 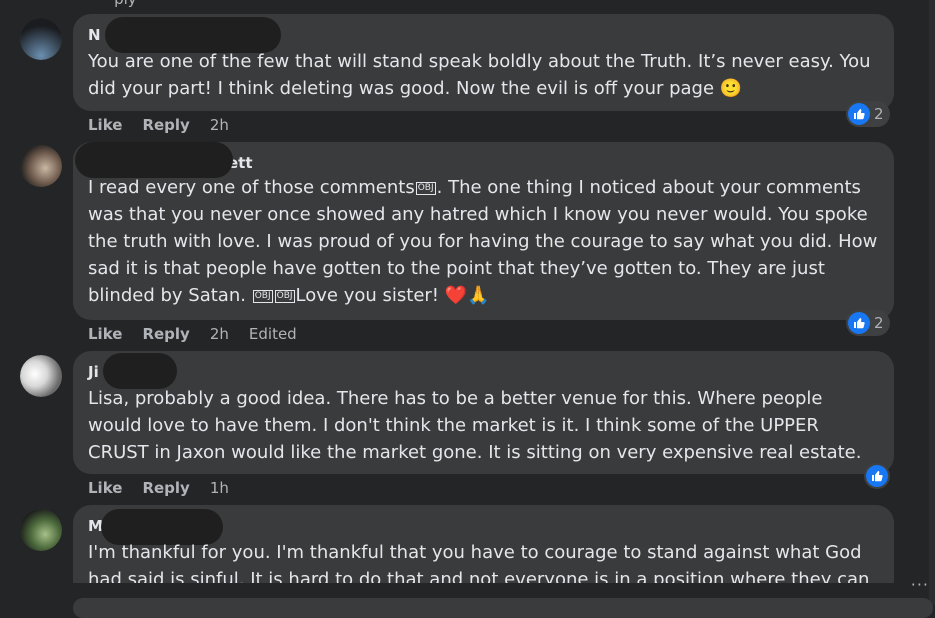 I want to click on comment-actions: Like Reply 1h, so click(x=168, y=488).